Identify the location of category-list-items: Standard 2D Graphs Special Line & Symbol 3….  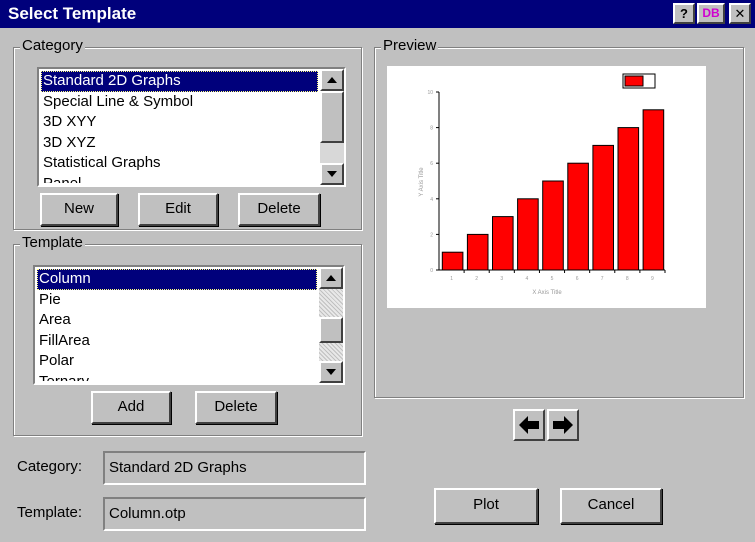
(179, 127).